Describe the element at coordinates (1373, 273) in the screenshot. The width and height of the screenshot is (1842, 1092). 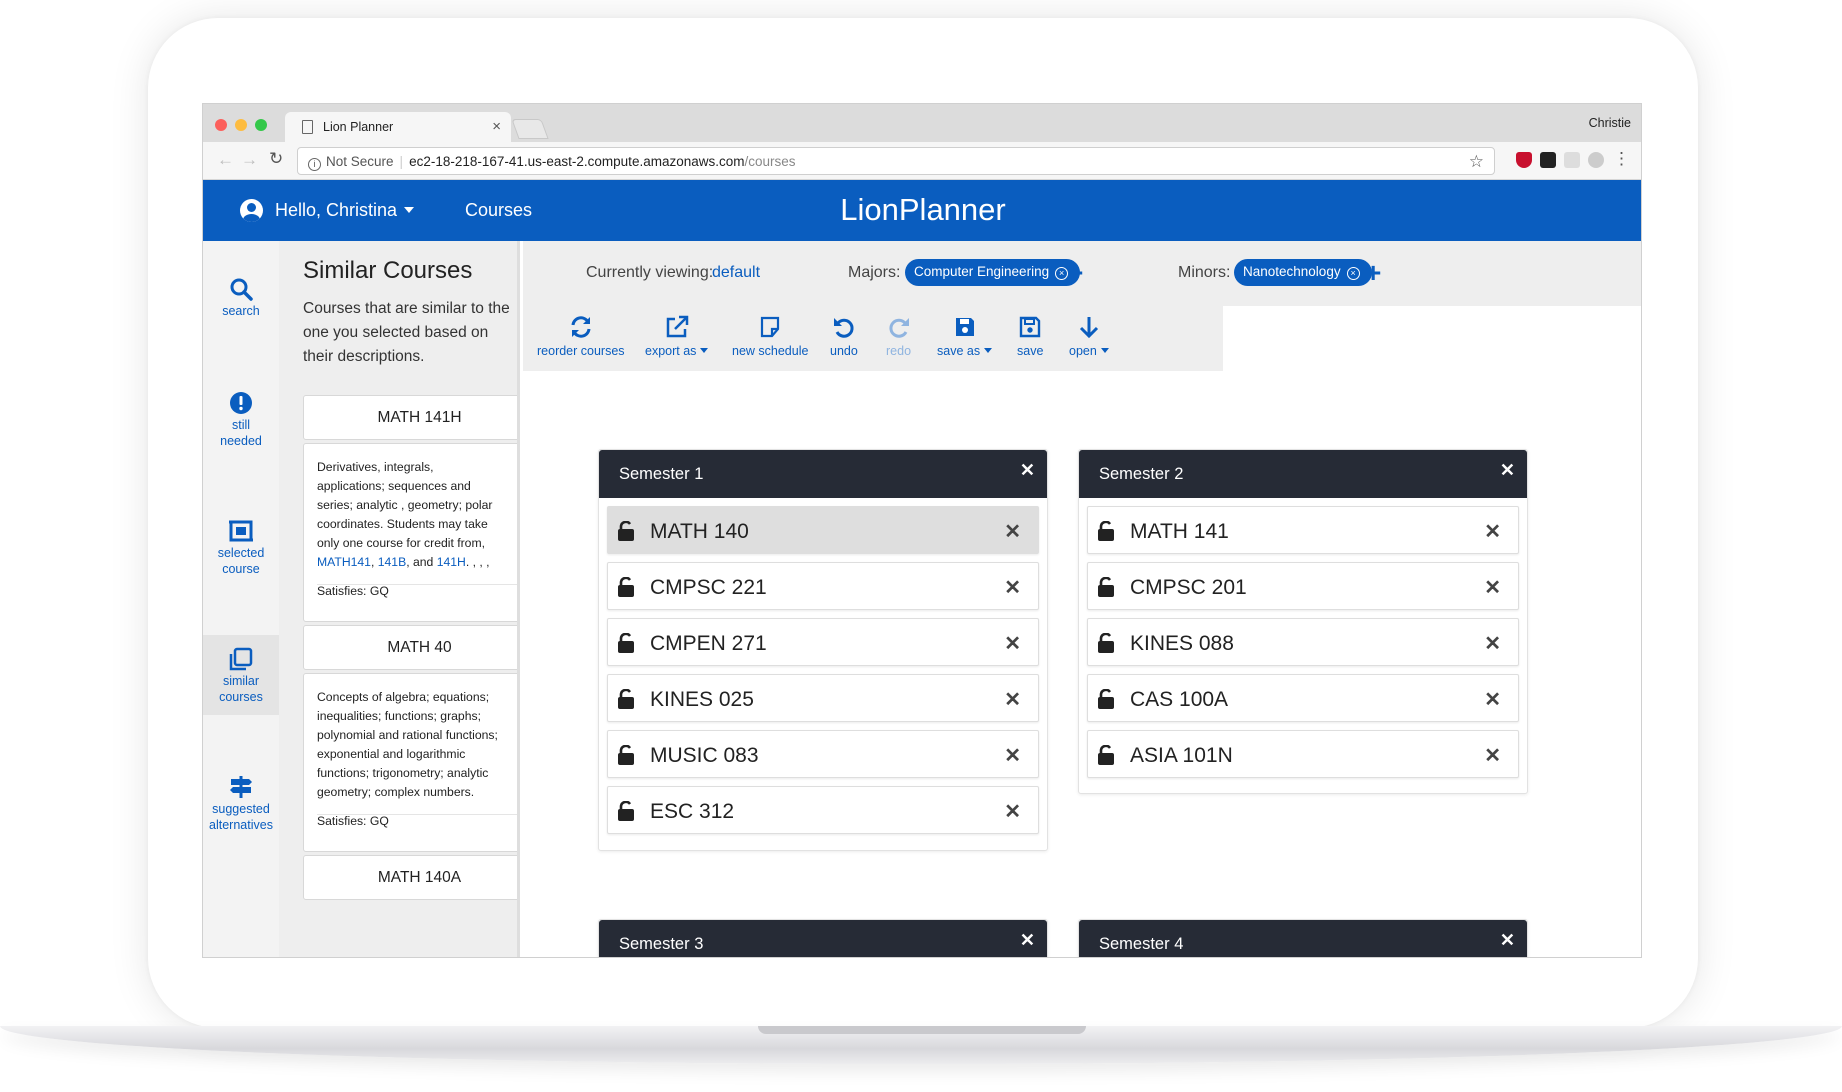
I see `add-minor-button: +` at that location.